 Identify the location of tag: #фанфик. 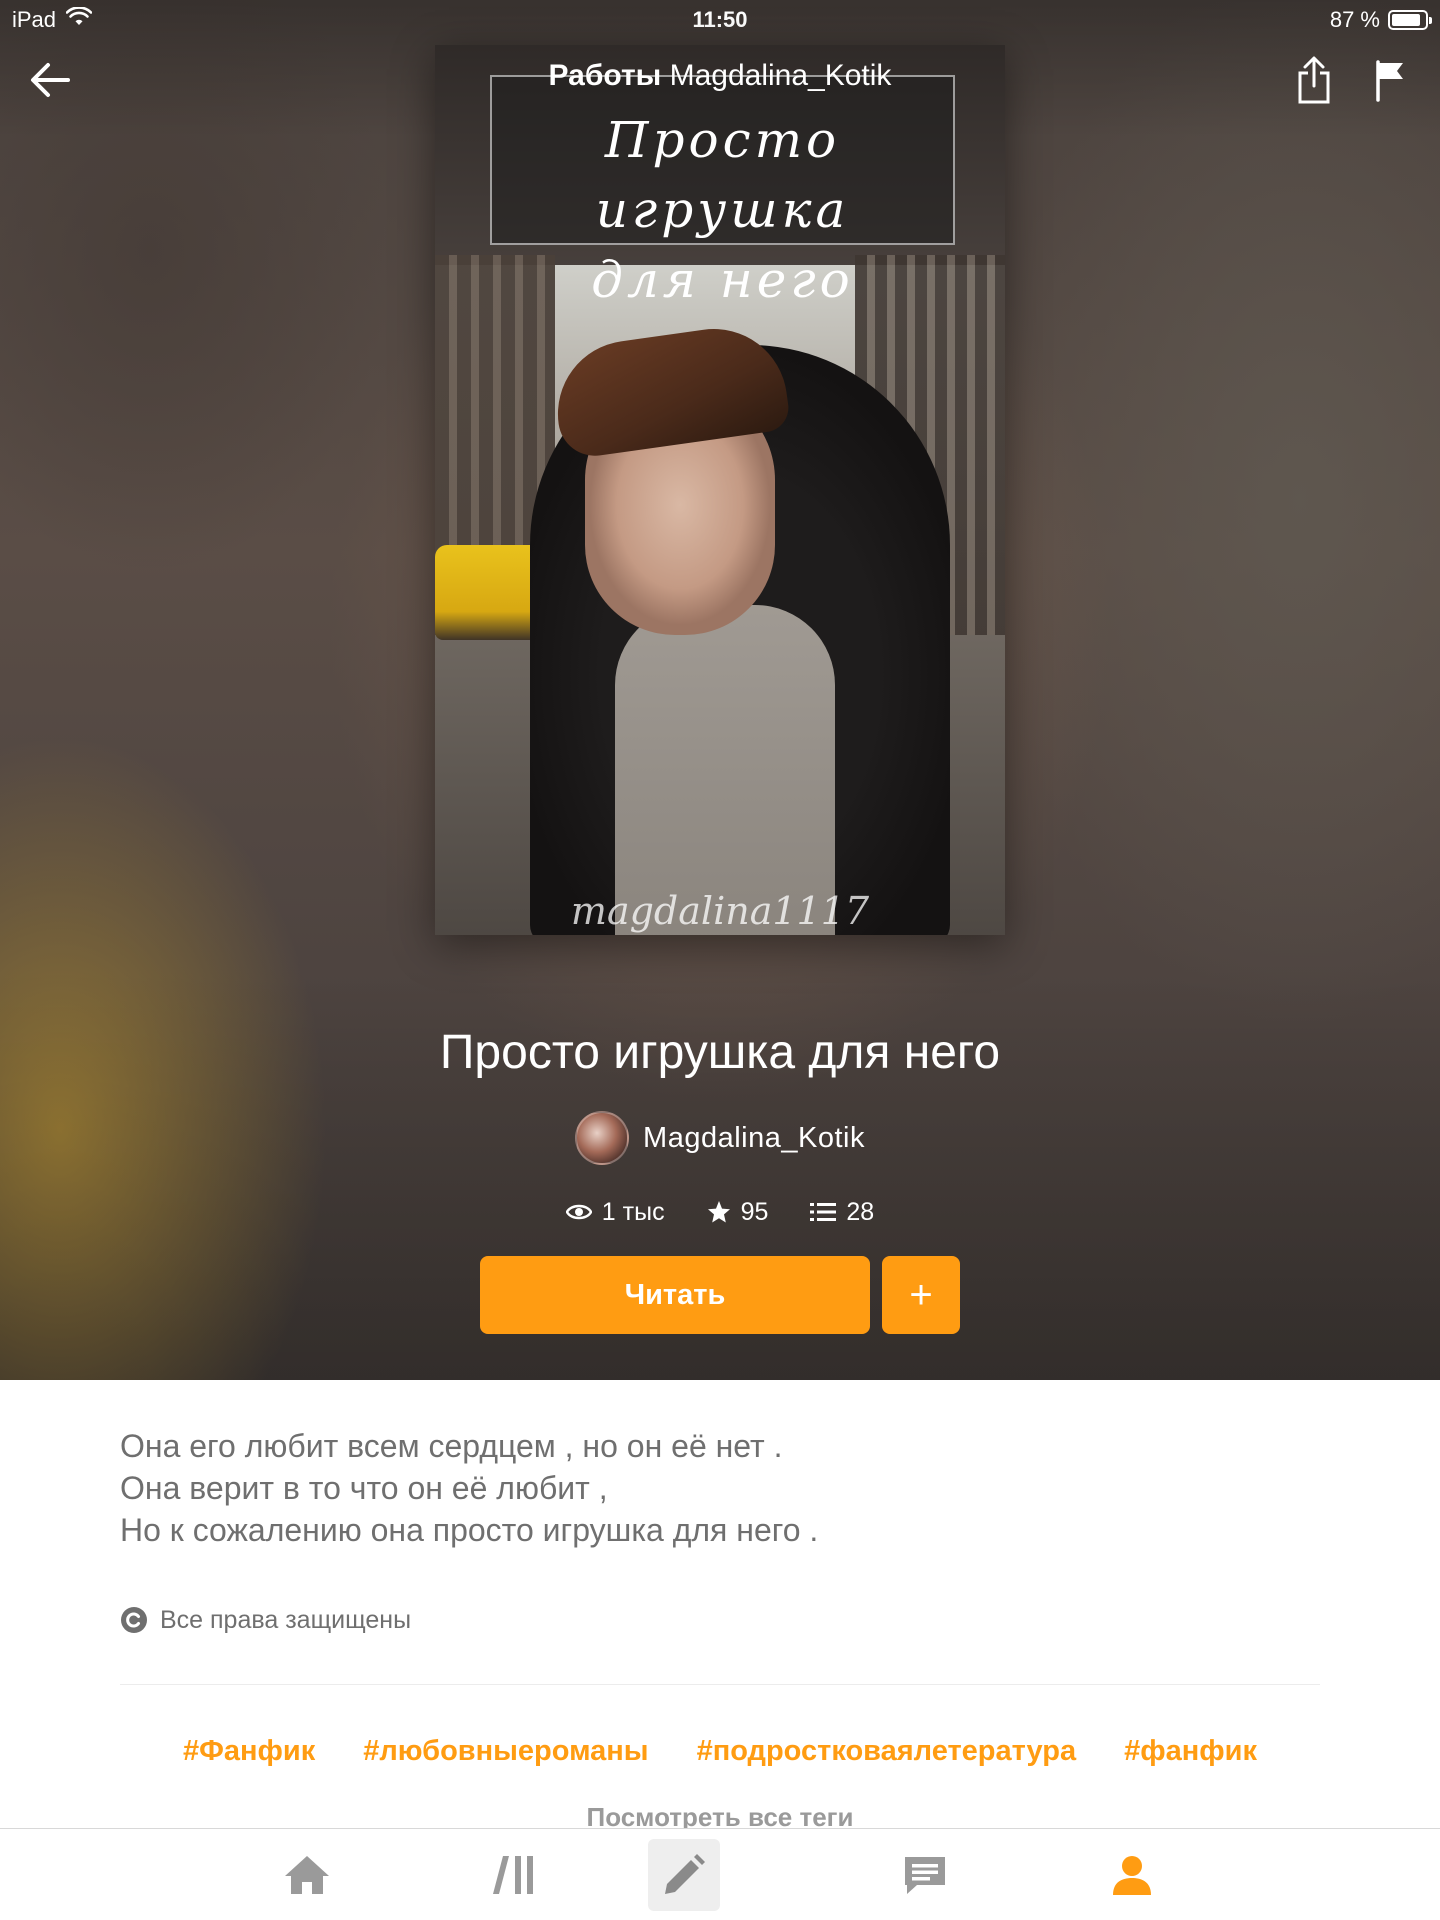
(1190, 1760).